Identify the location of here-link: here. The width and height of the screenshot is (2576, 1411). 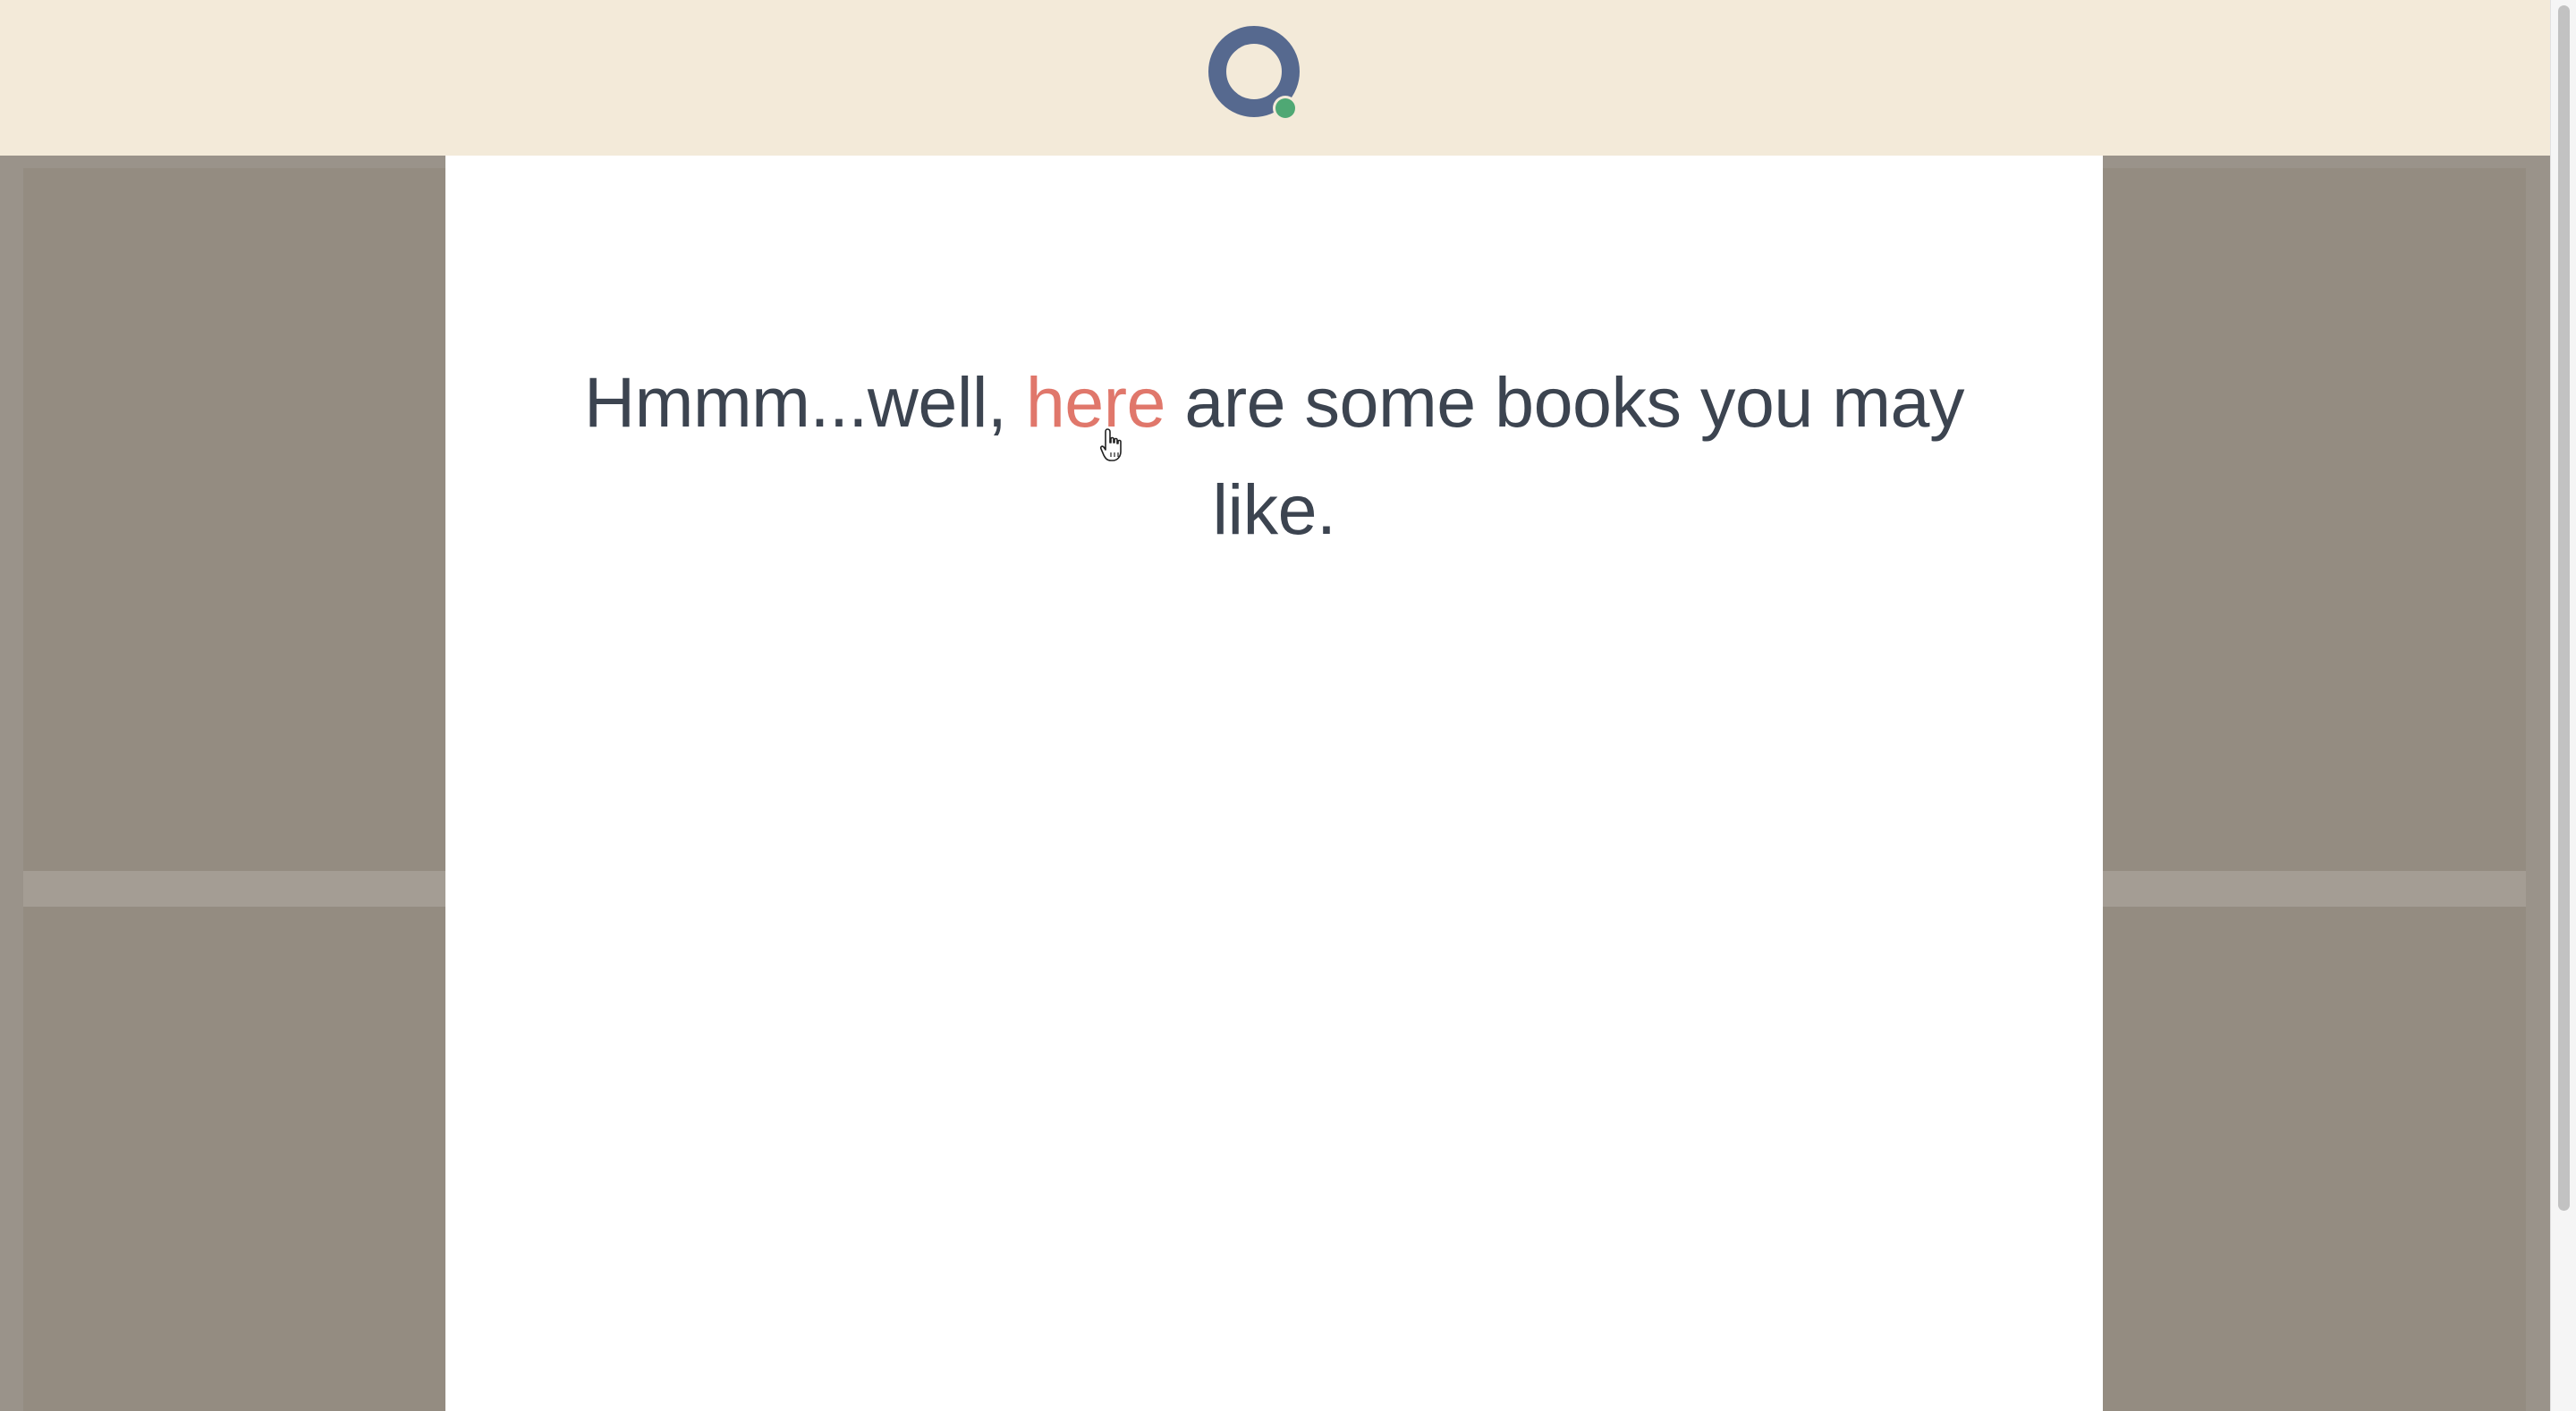
(1096, 402).